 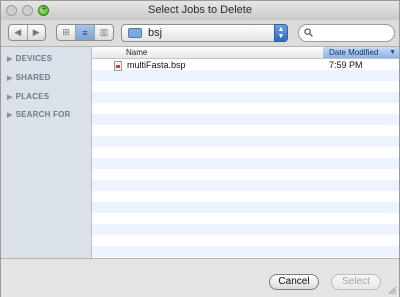 I want to click on window-title: Select Jobs to Delete, so click(x=200, y=10).